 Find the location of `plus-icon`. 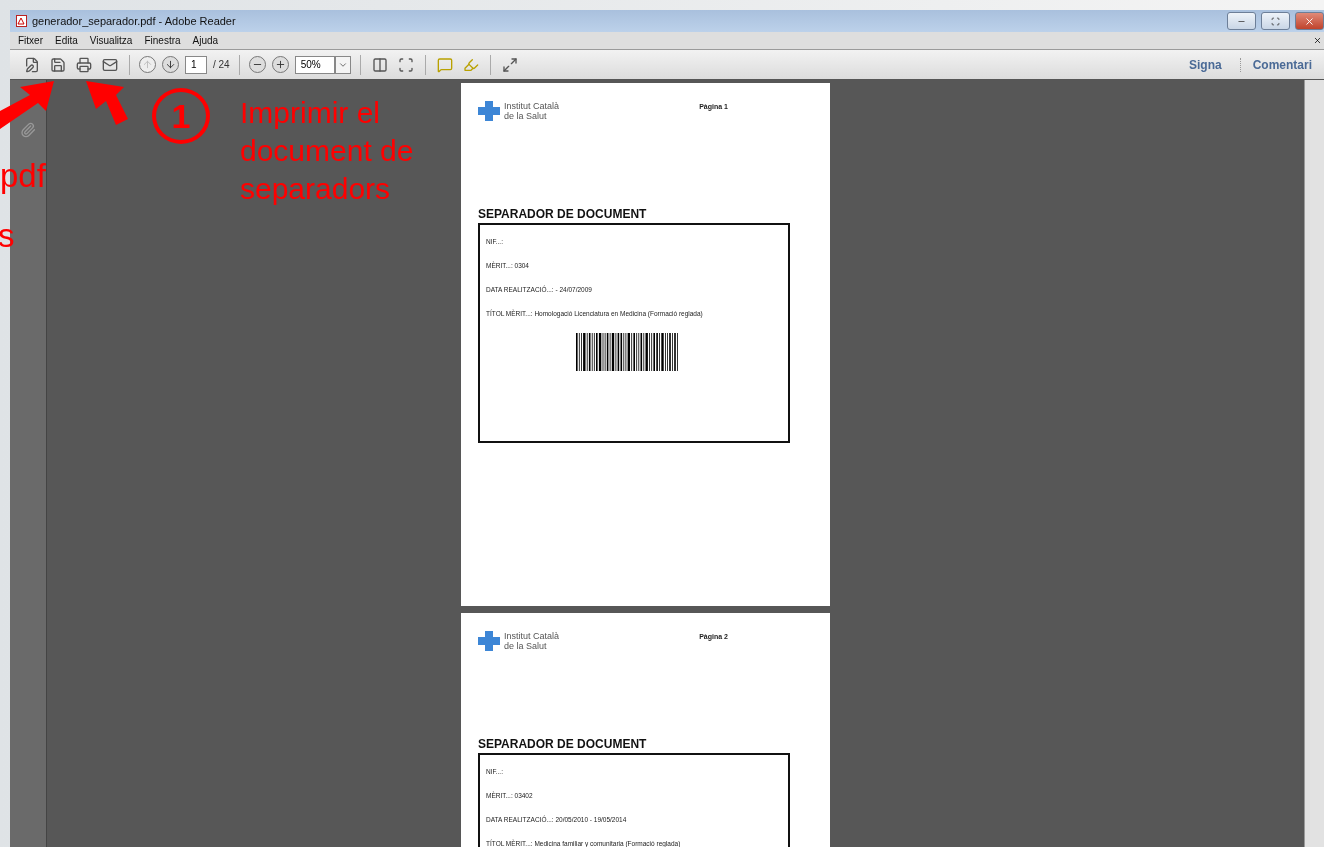

plus-icon is located at coordinates (280, 64).